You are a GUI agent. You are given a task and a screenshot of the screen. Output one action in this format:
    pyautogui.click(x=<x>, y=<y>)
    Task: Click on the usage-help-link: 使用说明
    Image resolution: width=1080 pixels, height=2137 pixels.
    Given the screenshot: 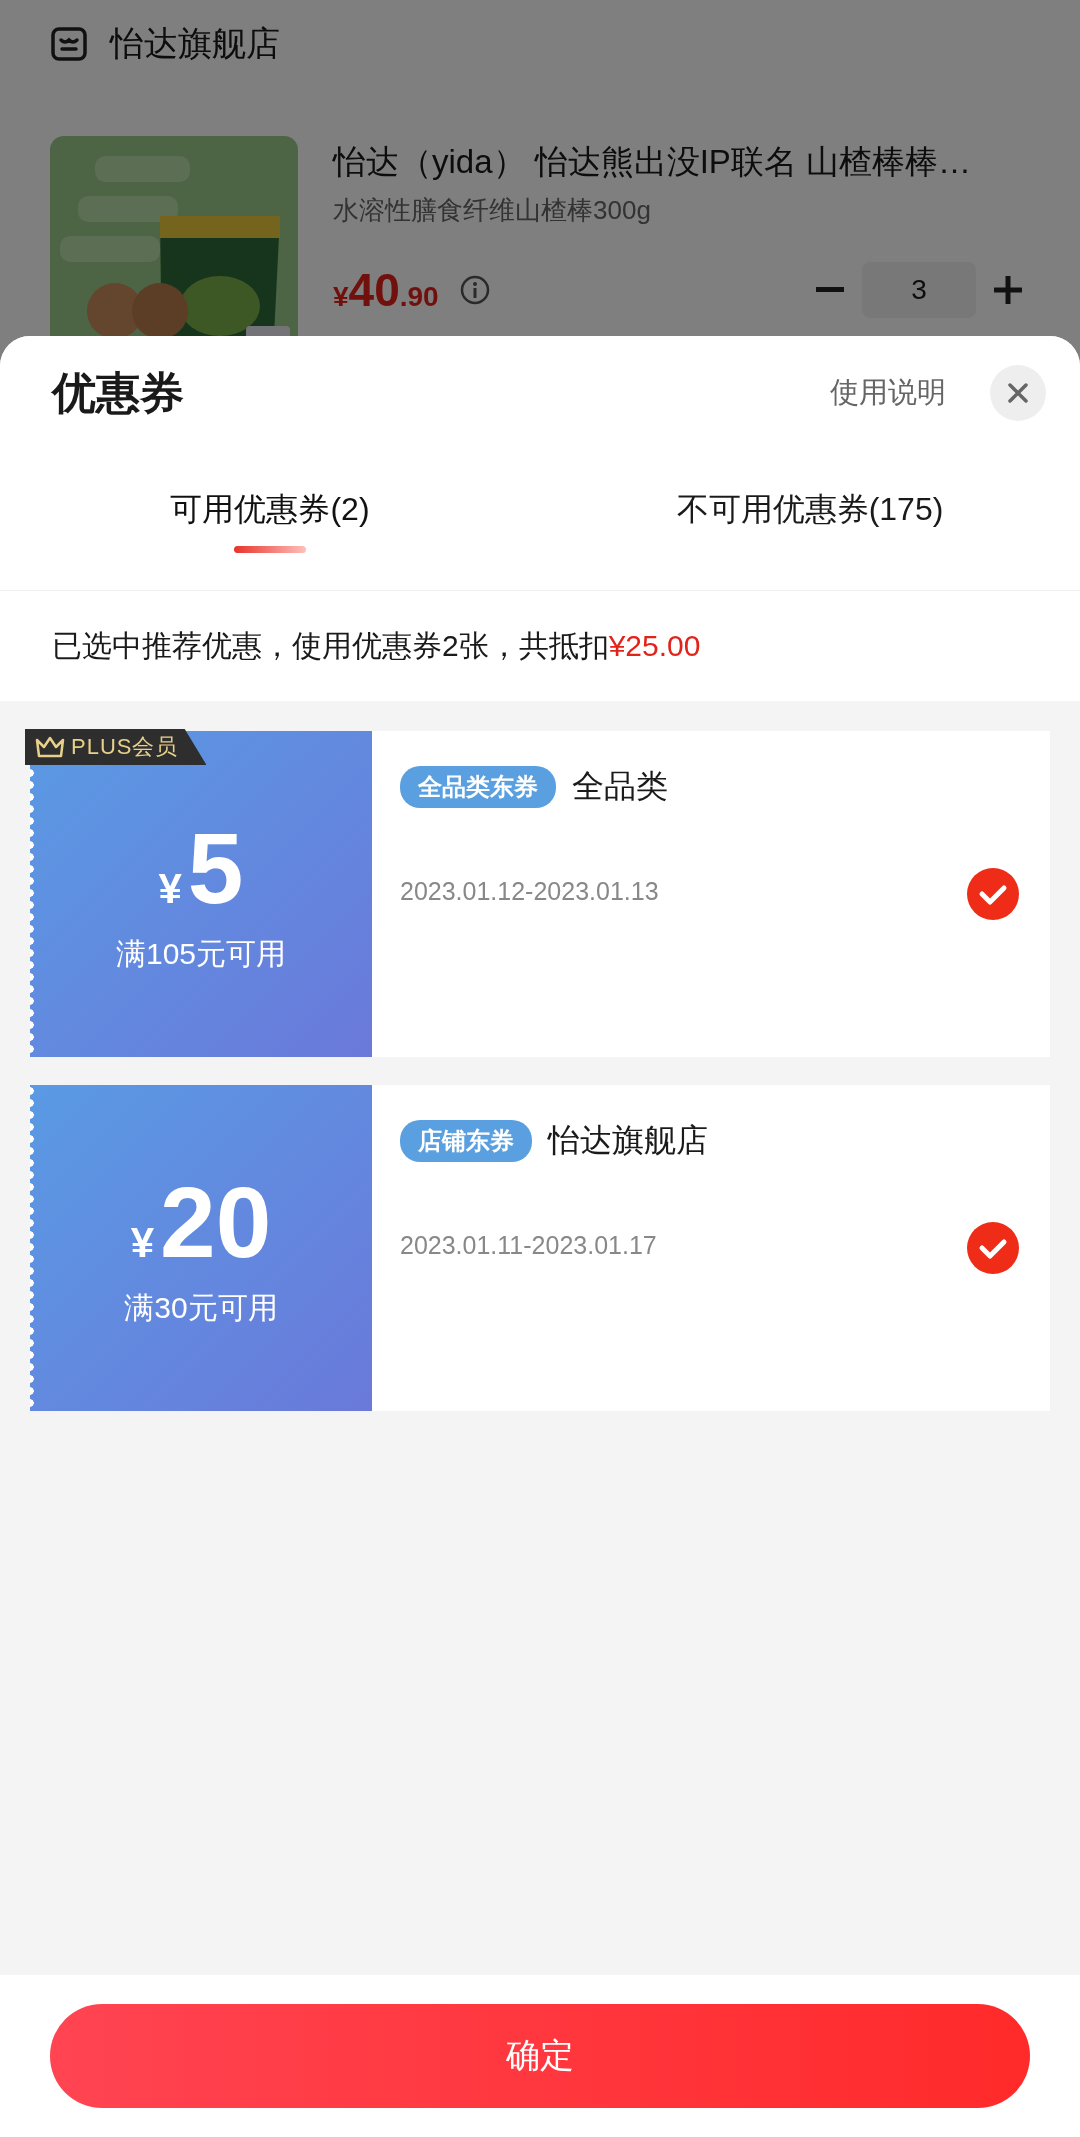 What is the action you would take?
    pyautogui.click(x=888, y=393)
    